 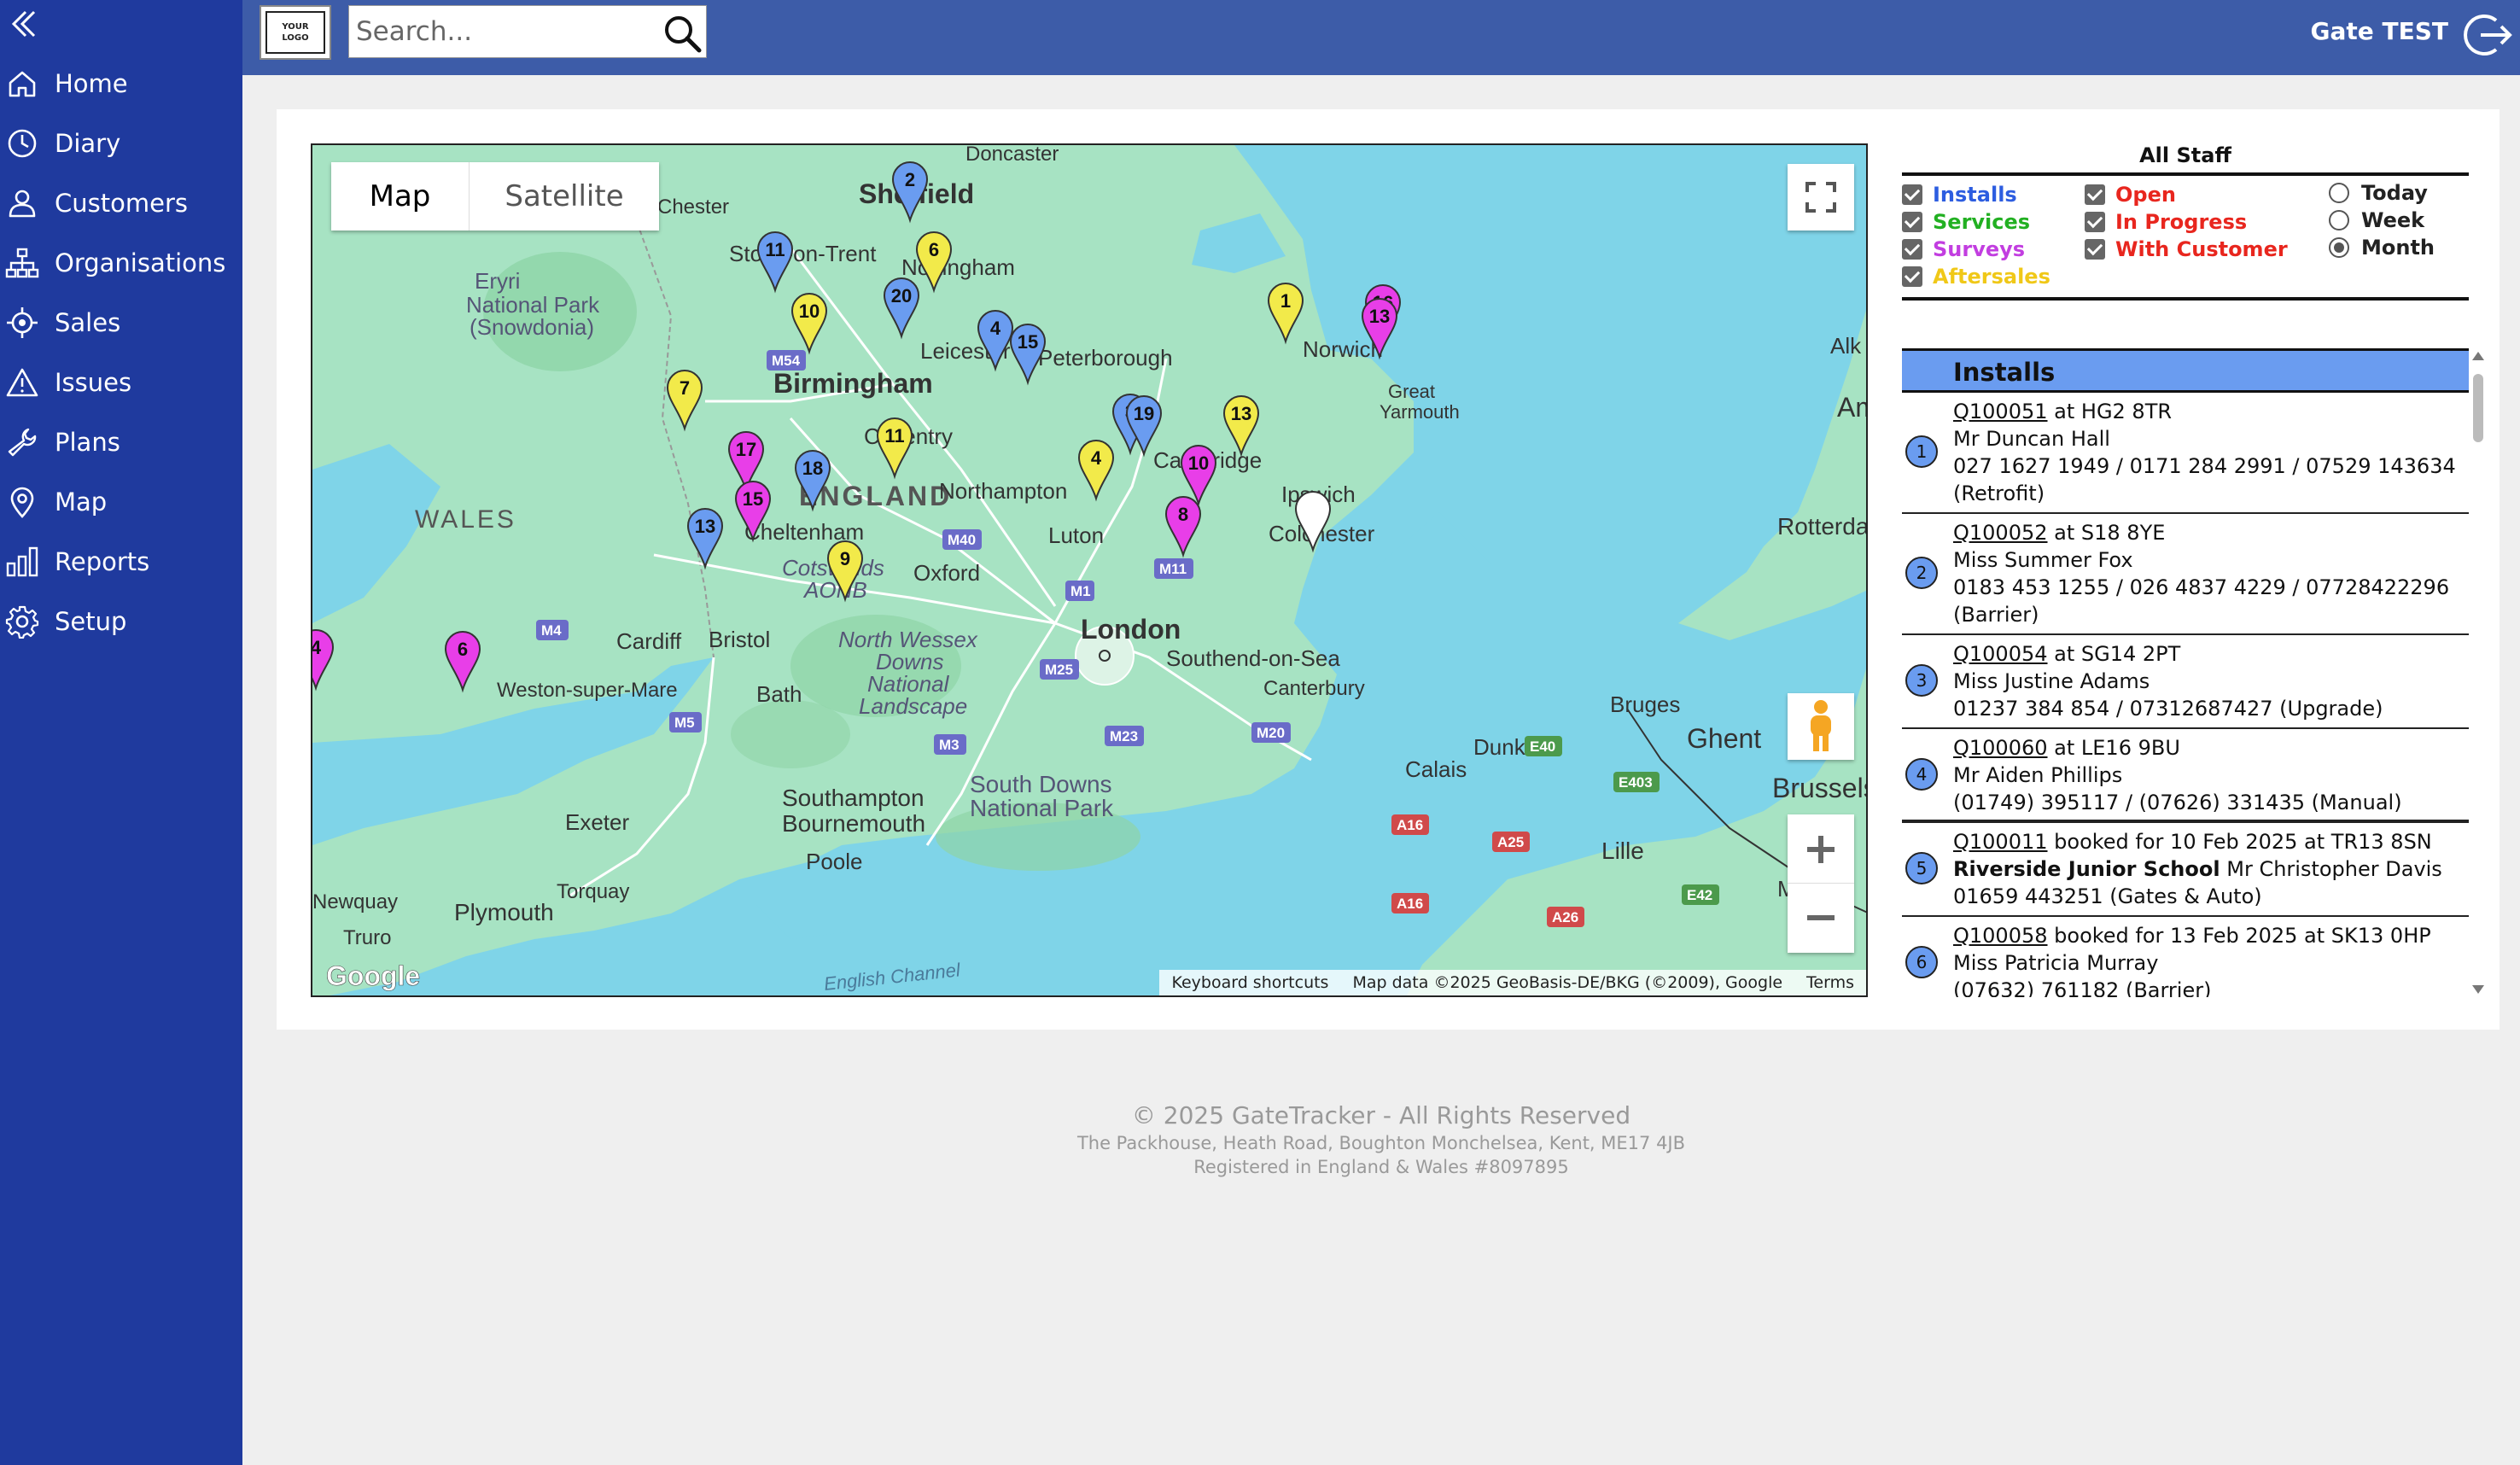 I want to click on filter-installs: Installs, so click(x=1960, y=195).